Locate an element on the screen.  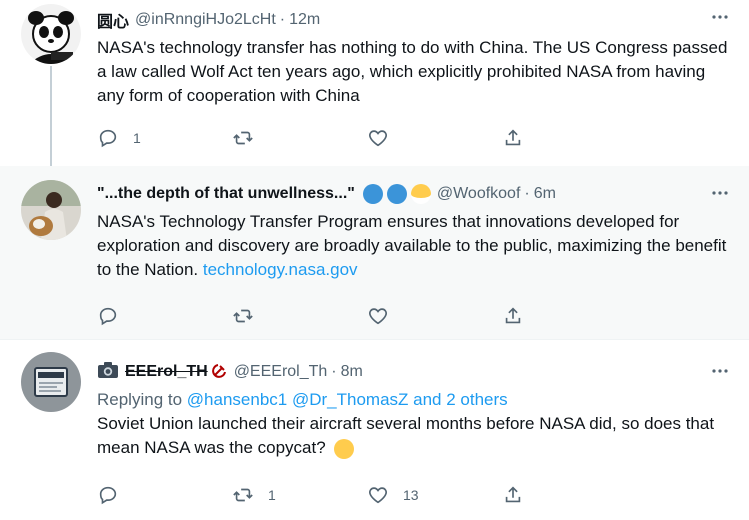
retweet-button: 1 is located at coordinates (299, 495).